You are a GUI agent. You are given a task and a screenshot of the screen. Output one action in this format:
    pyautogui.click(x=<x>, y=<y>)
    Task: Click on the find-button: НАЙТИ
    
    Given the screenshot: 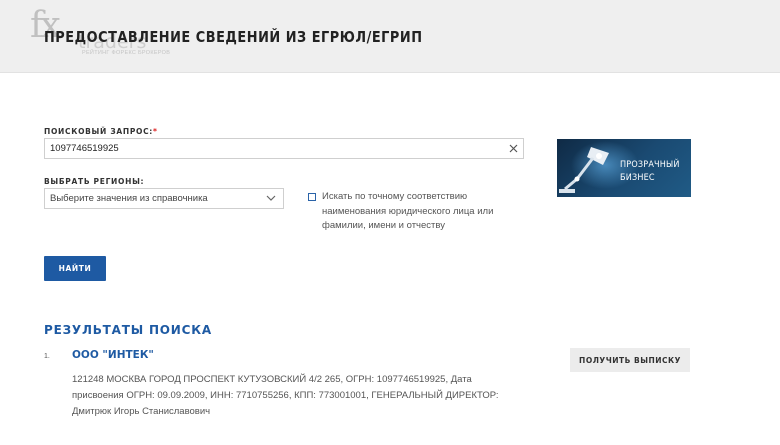 What is the action you would take?
    pyautogui.click(x=75, y=268)
    